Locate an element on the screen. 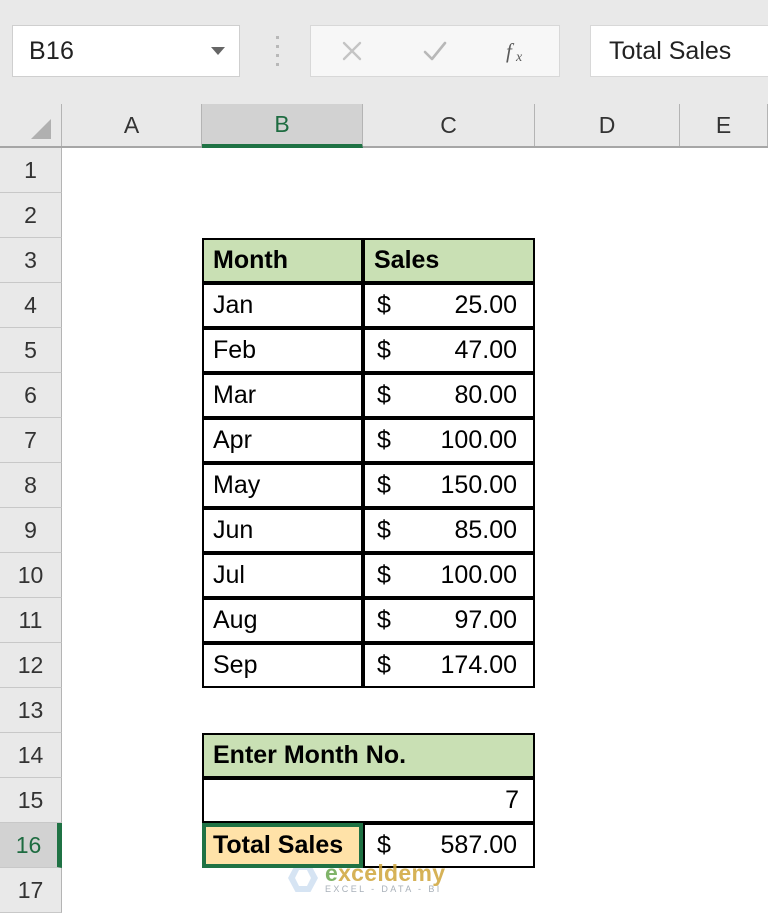 The width and height of the screenshot is (768, 913). amount-value: 587.00 is located at coordinates (478, 845).